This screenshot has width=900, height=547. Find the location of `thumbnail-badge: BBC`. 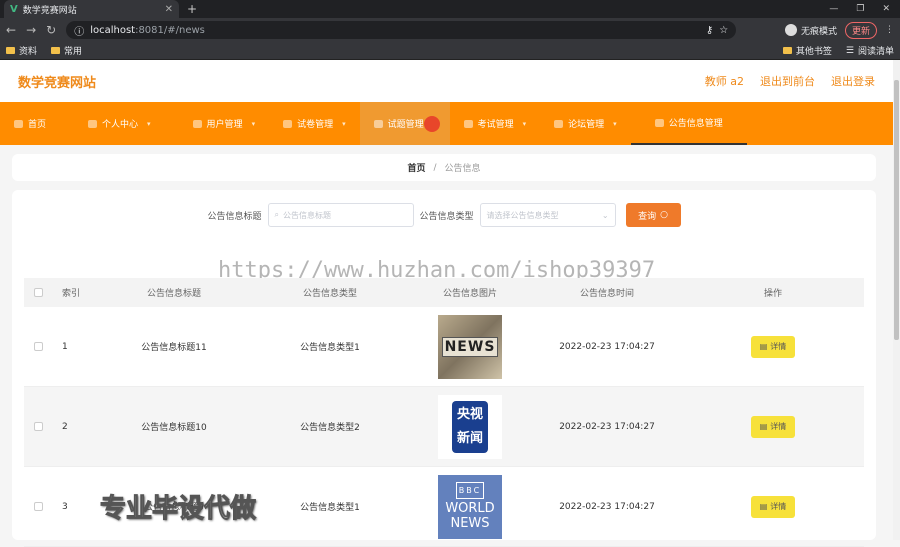

thumbnail-badge: BBC is located at coordinates (470, 490).